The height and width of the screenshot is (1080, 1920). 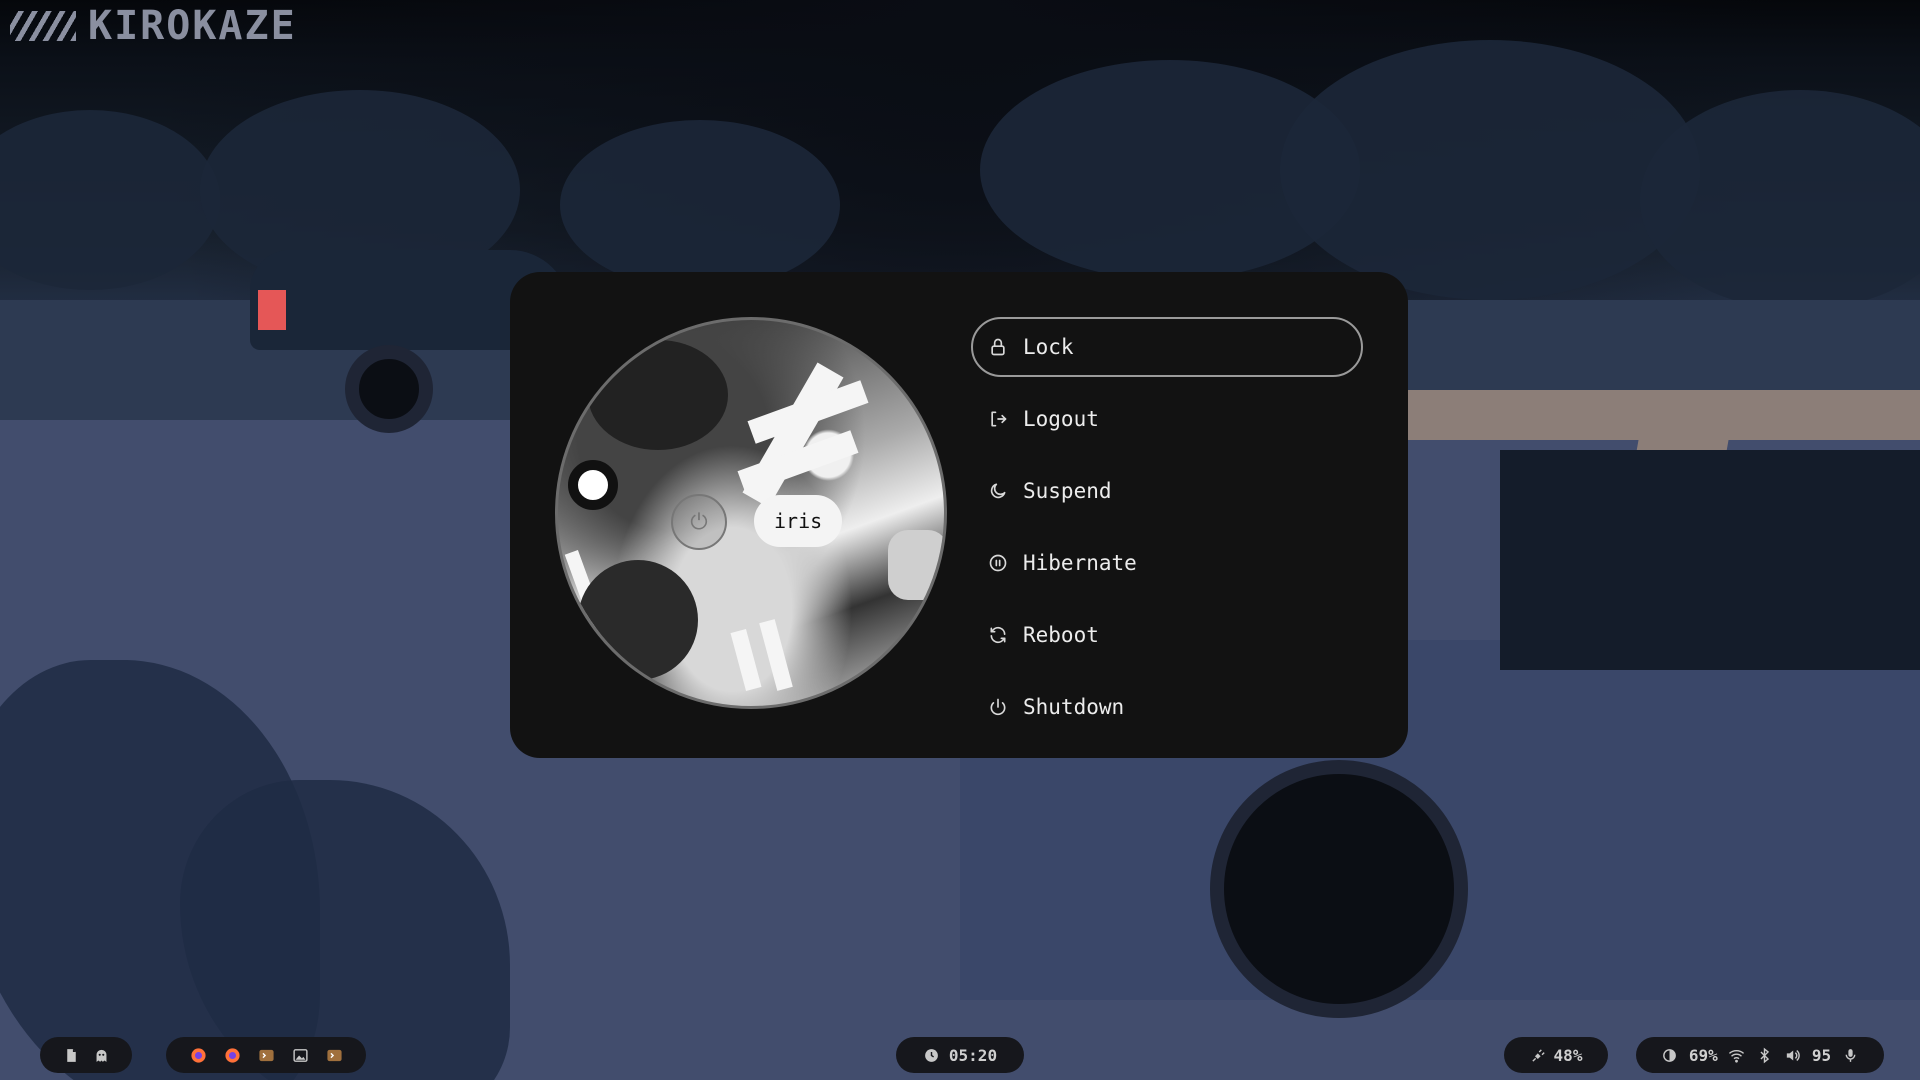 What do you see at coordinates (1167, 347) in the screenshot?
I see `lock-button: Lock` at bounding box center [1167, 347].